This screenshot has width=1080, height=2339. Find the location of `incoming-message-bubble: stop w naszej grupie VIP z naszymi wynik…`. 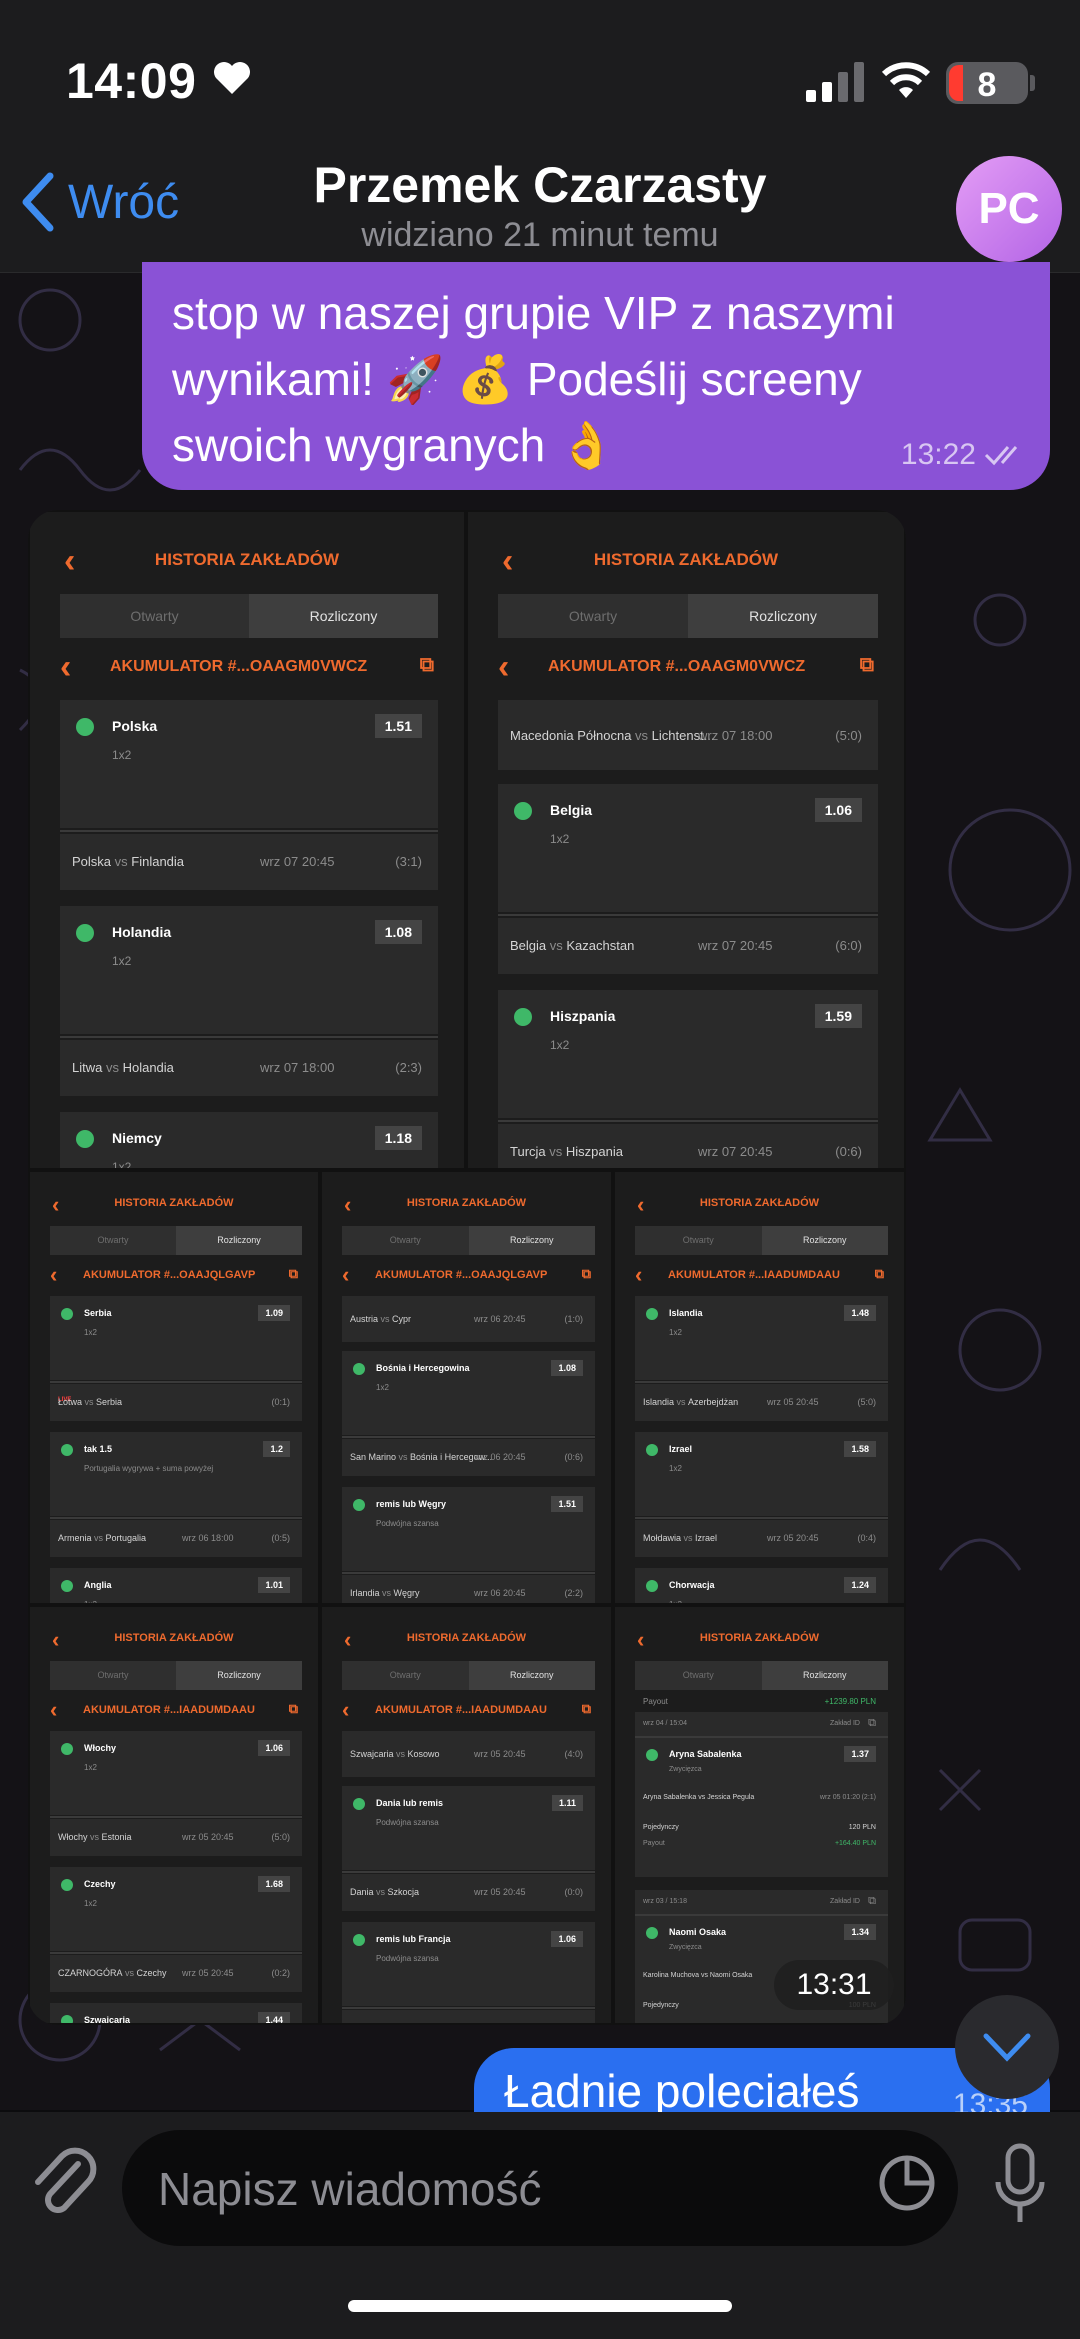

incoming-message-bubble: stop w naszej grupie VIP z naszymi wynik… is located at coordinates (596, 376).